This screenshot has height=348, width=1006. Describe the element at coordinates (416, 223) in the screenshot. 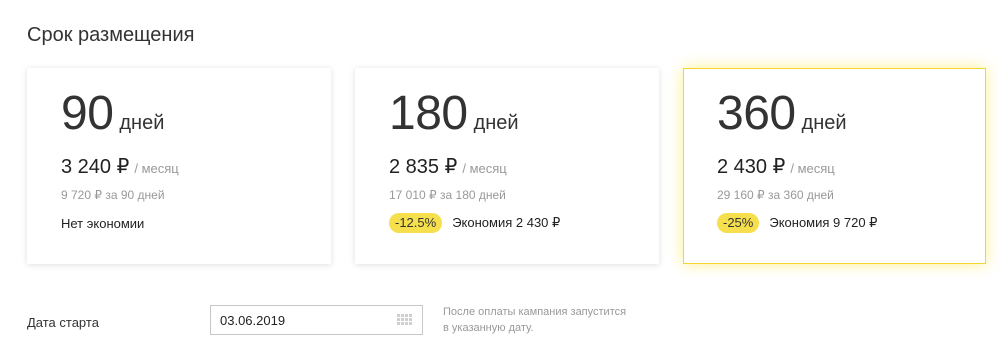

I see `discount-badge: -12.5%` at that location.